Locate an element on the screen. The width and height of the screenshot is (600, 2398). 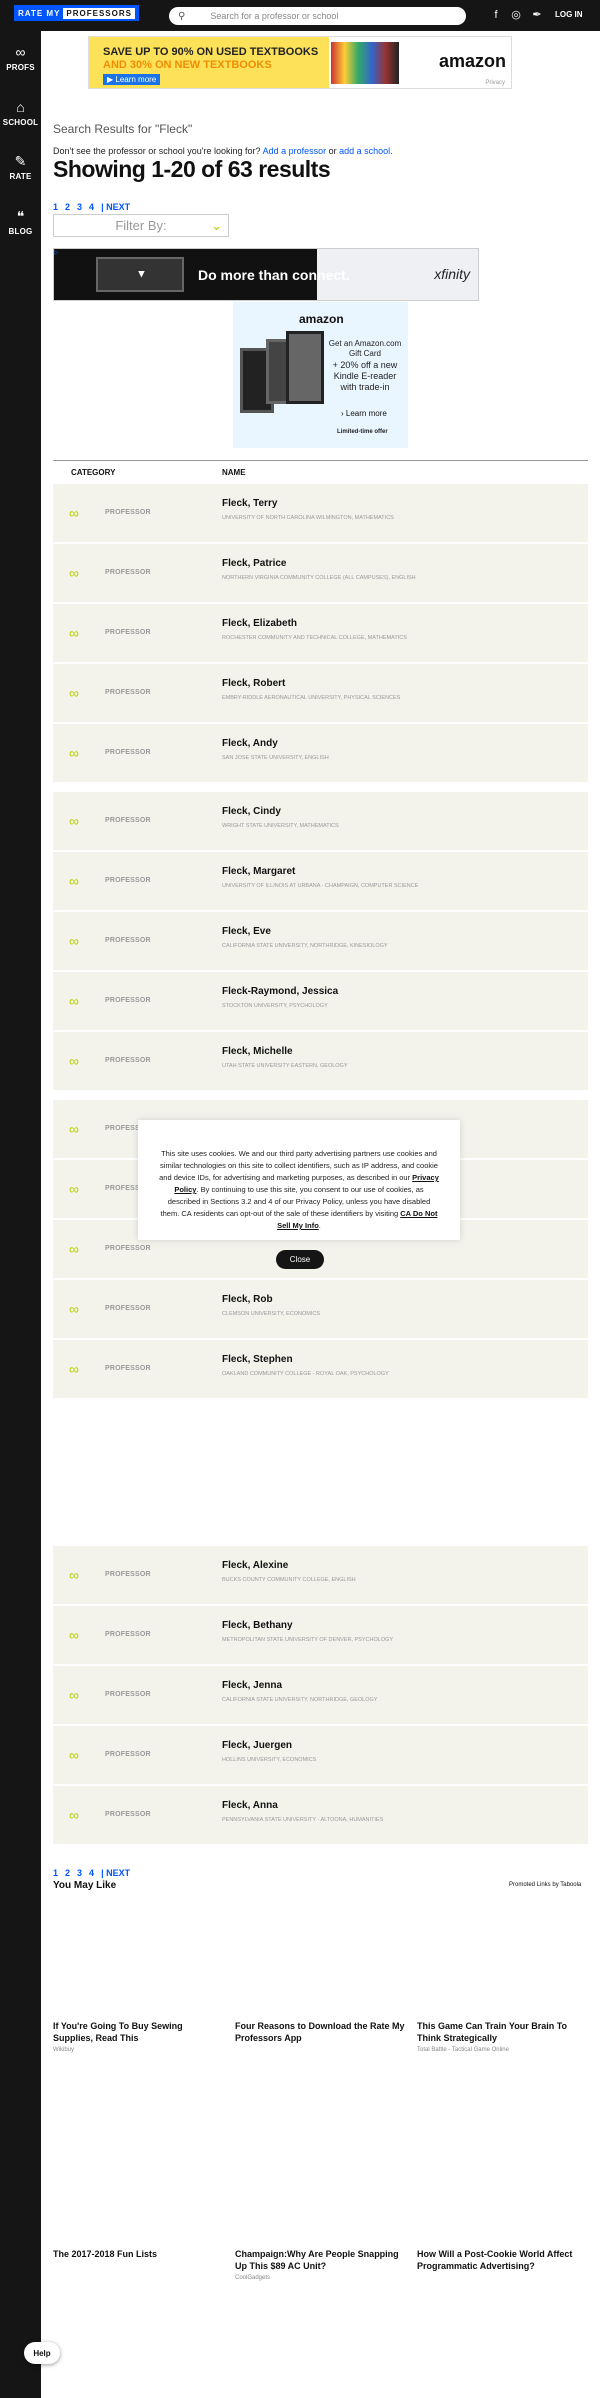
sidebar-item-school: ⌂ SCHOOL is located at coordinates (20, 113).